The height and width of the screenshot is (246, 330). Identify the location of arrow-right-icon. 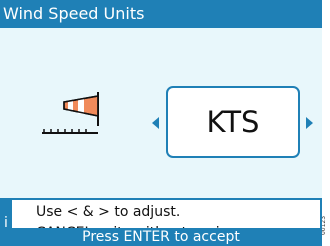
(309, 123).